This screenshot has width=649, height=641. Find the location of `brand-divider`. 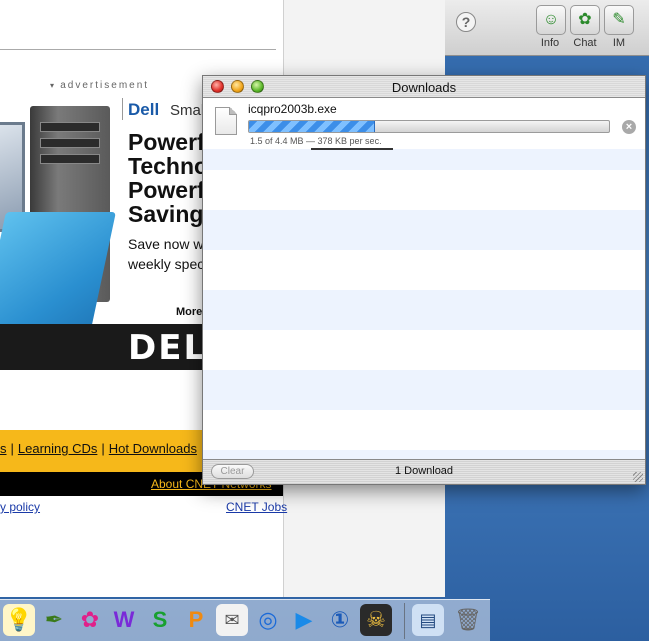

brand-divider is located at coordinates (122, 109).